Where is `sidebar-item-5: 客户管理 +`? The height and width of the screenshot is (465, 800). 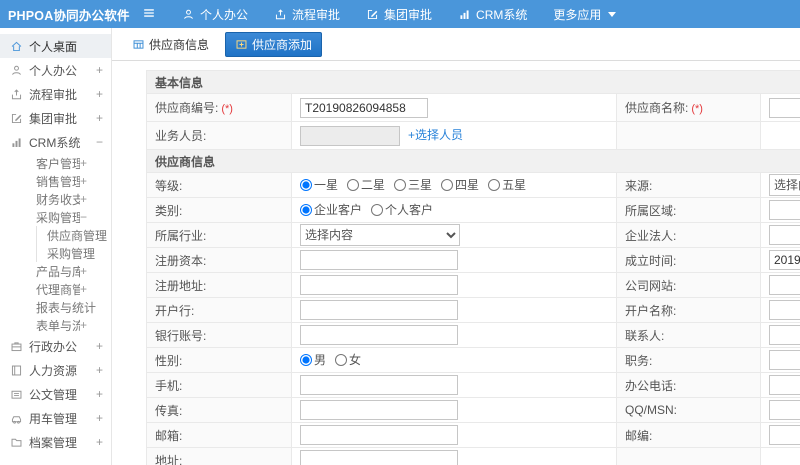 sidebar-item-5: 客户管理 + is located at coordinates (55, 163).